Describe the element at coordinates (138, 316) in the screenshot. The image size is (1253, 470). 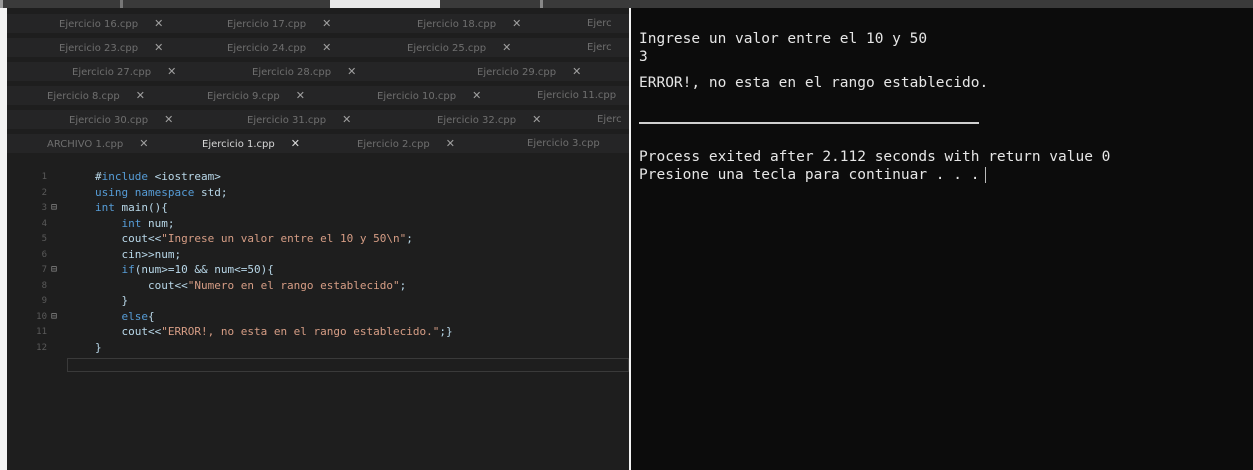
I see `code-text: else{` at that location.